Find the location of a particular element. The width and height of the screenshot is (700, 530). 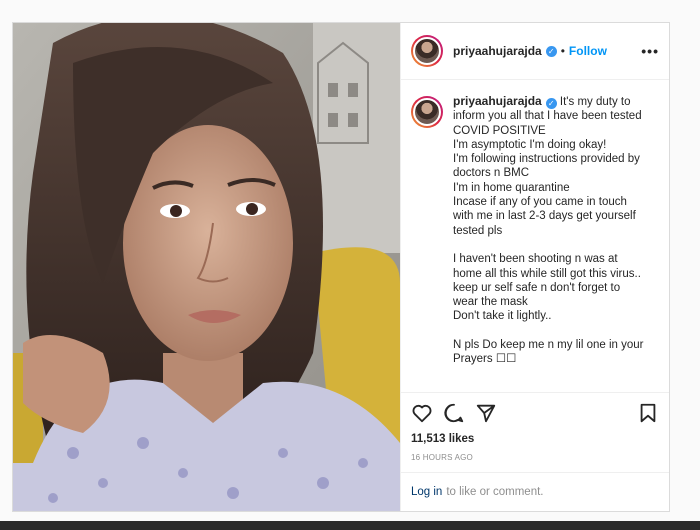

login-link: Log in is located at coordinates (426, 492).